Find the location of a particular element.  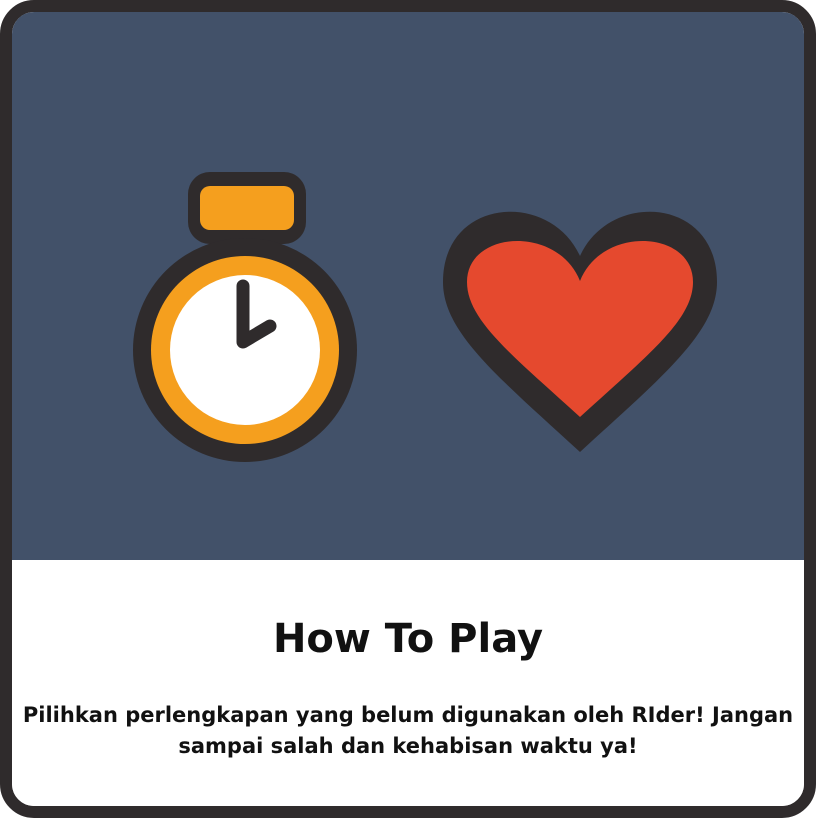

heart-icon is located at coordinates (580, 331).